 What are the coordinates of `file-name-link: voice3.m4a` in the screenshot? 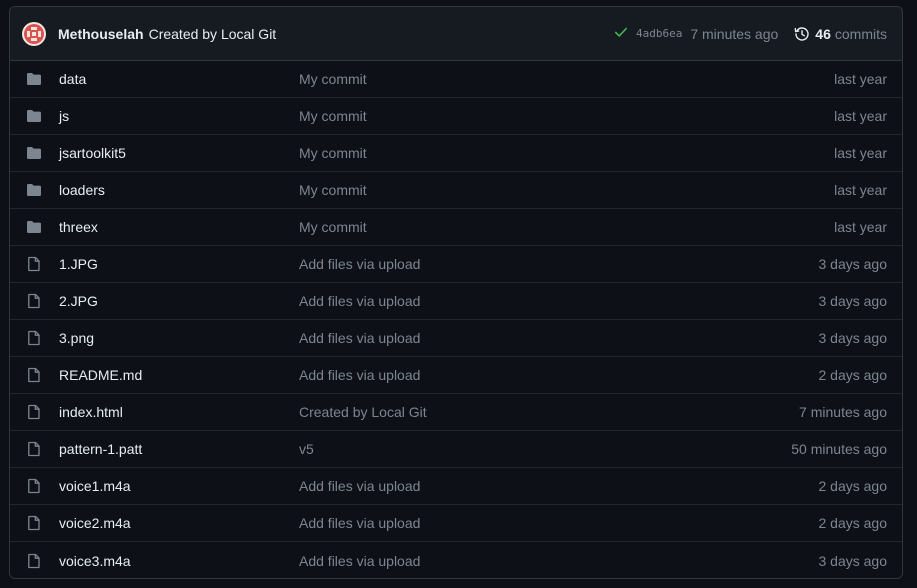 It's located at (179, 561).